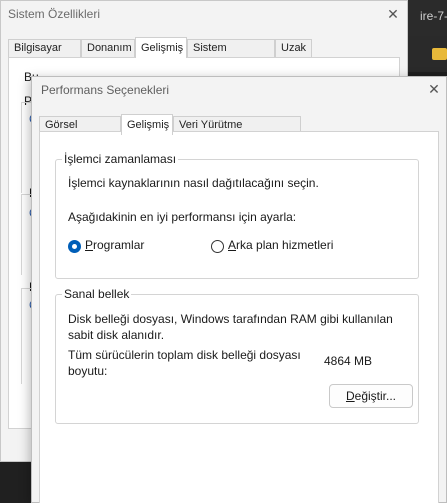 This screenshot has height=503, width=447. I want to click on radio-background-services-indicator, so click(217, 246).